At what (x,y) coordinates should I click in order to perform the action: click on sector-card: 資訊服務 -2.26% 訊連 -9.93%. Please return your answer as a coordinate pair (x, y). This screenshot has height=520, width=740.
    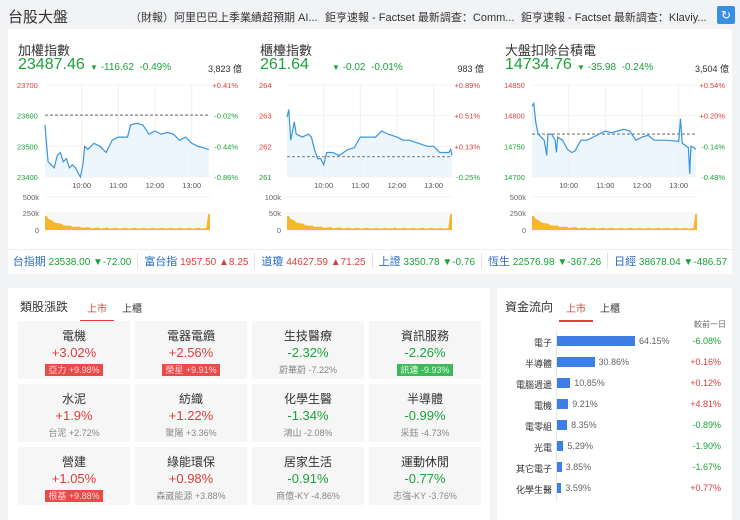
    Looking at the image, I should click on (425, 350).